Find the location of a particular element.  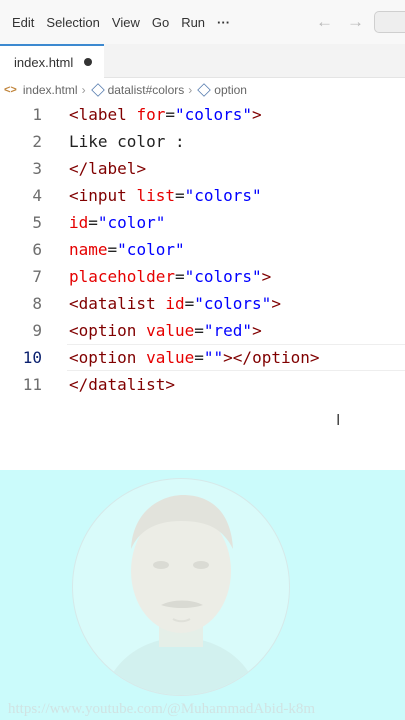

tab-index-html: index.html is located at coordinates (52, 61).